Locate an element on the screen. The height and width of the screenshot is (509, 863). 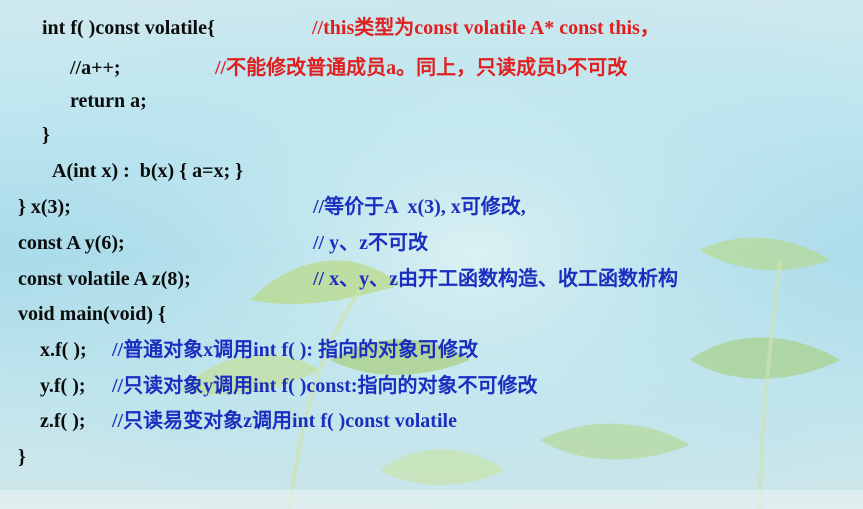
code-line-2: //a++; //不能修改普通成员a。同上，只读成员b不可改 is located at coordinates (348, 68).